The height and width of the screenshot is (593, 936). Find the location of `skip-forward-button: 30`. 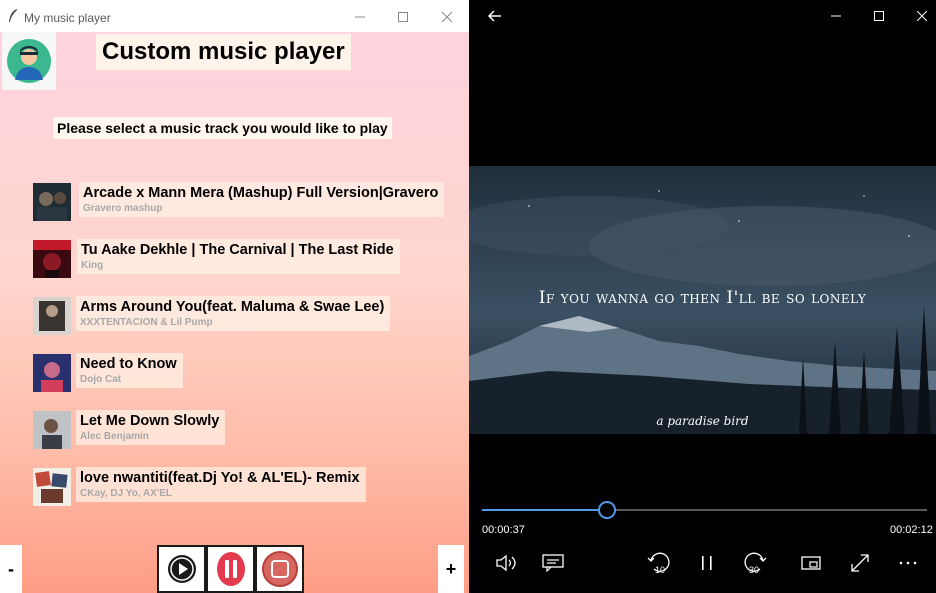

skip-forward-button: 30 is located at coordinates (755, 563).